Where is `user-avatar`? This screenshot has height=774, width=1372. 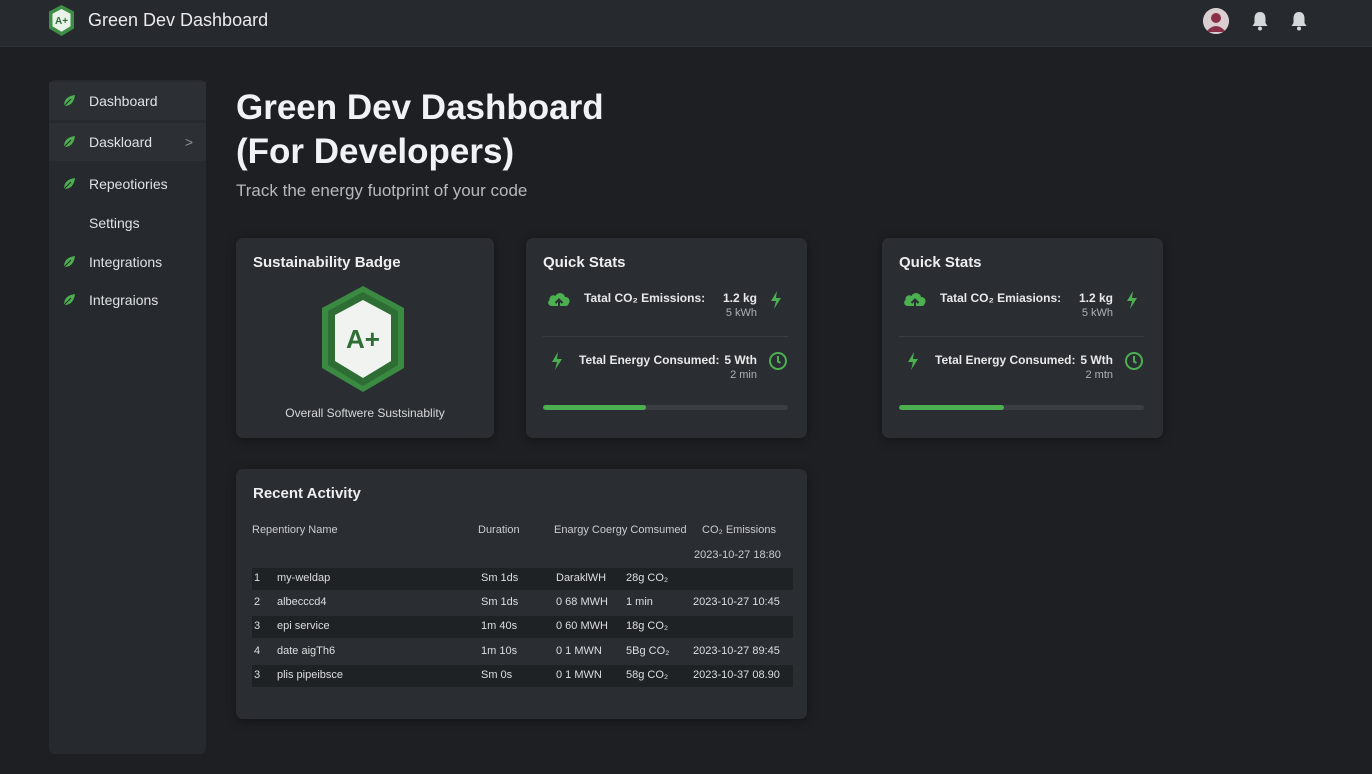 user-avatar is located at coordinates (1216, 21).